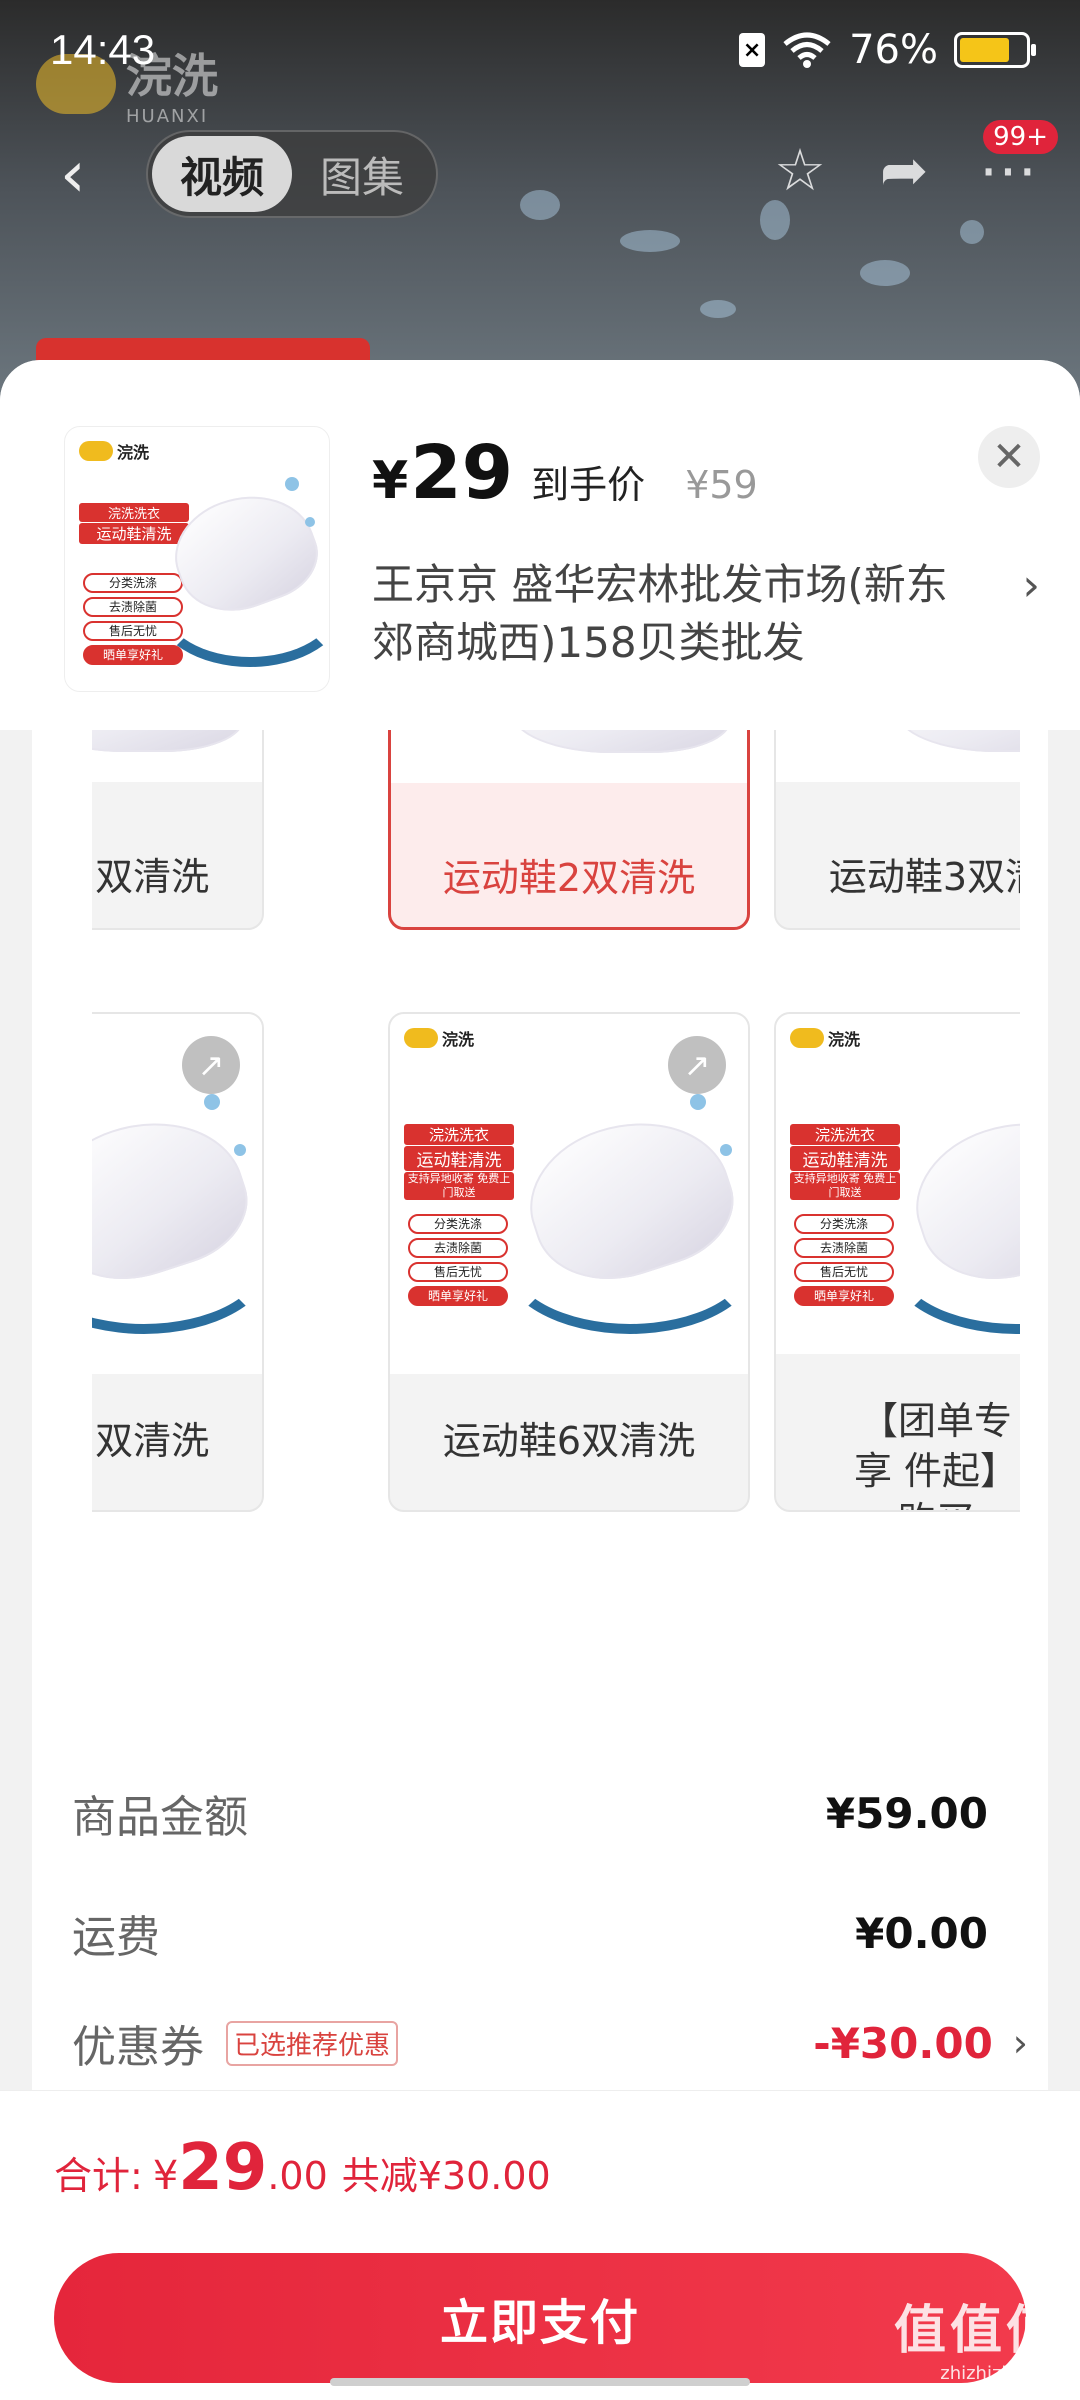 The width and height of the screenshot is (1080, 2400). I want to click on total-label: 合计:, so click(98, 2176).